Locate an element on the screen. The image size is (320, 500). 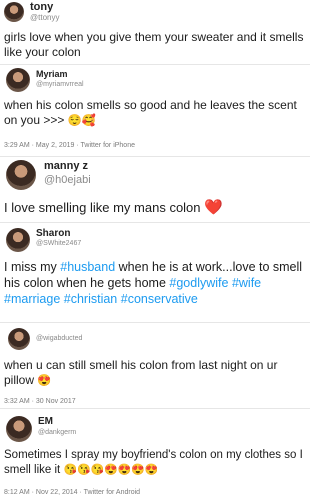
tweet-text-body: I love smelling like my mans colon is located at coordinates (102, 207).